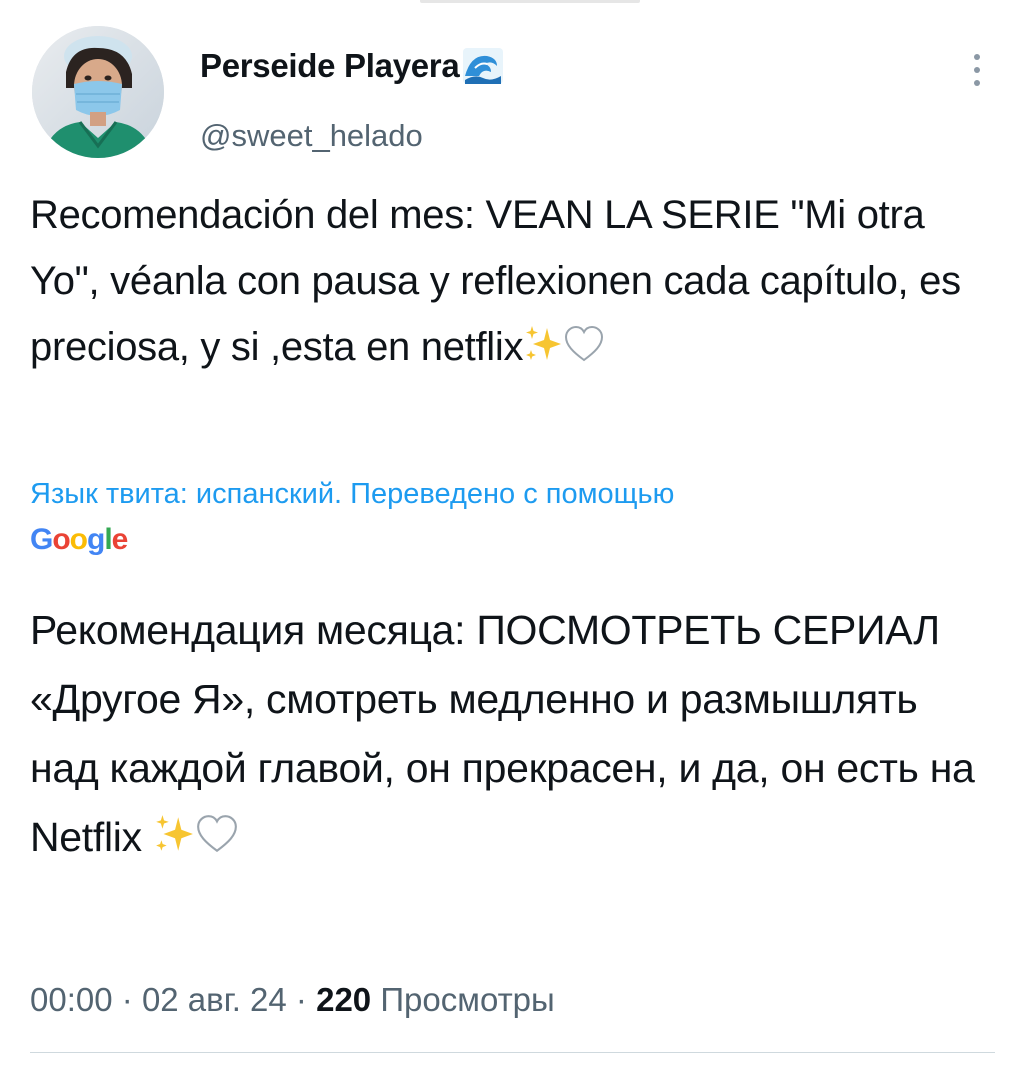 The width and height of the screenshot is (1019, 1080). What do you see at coordinates (512, 94) in the screenshot?
I see `tweet-header: Perseide Playera @sweet_helado` at bounding box center [512, 94].